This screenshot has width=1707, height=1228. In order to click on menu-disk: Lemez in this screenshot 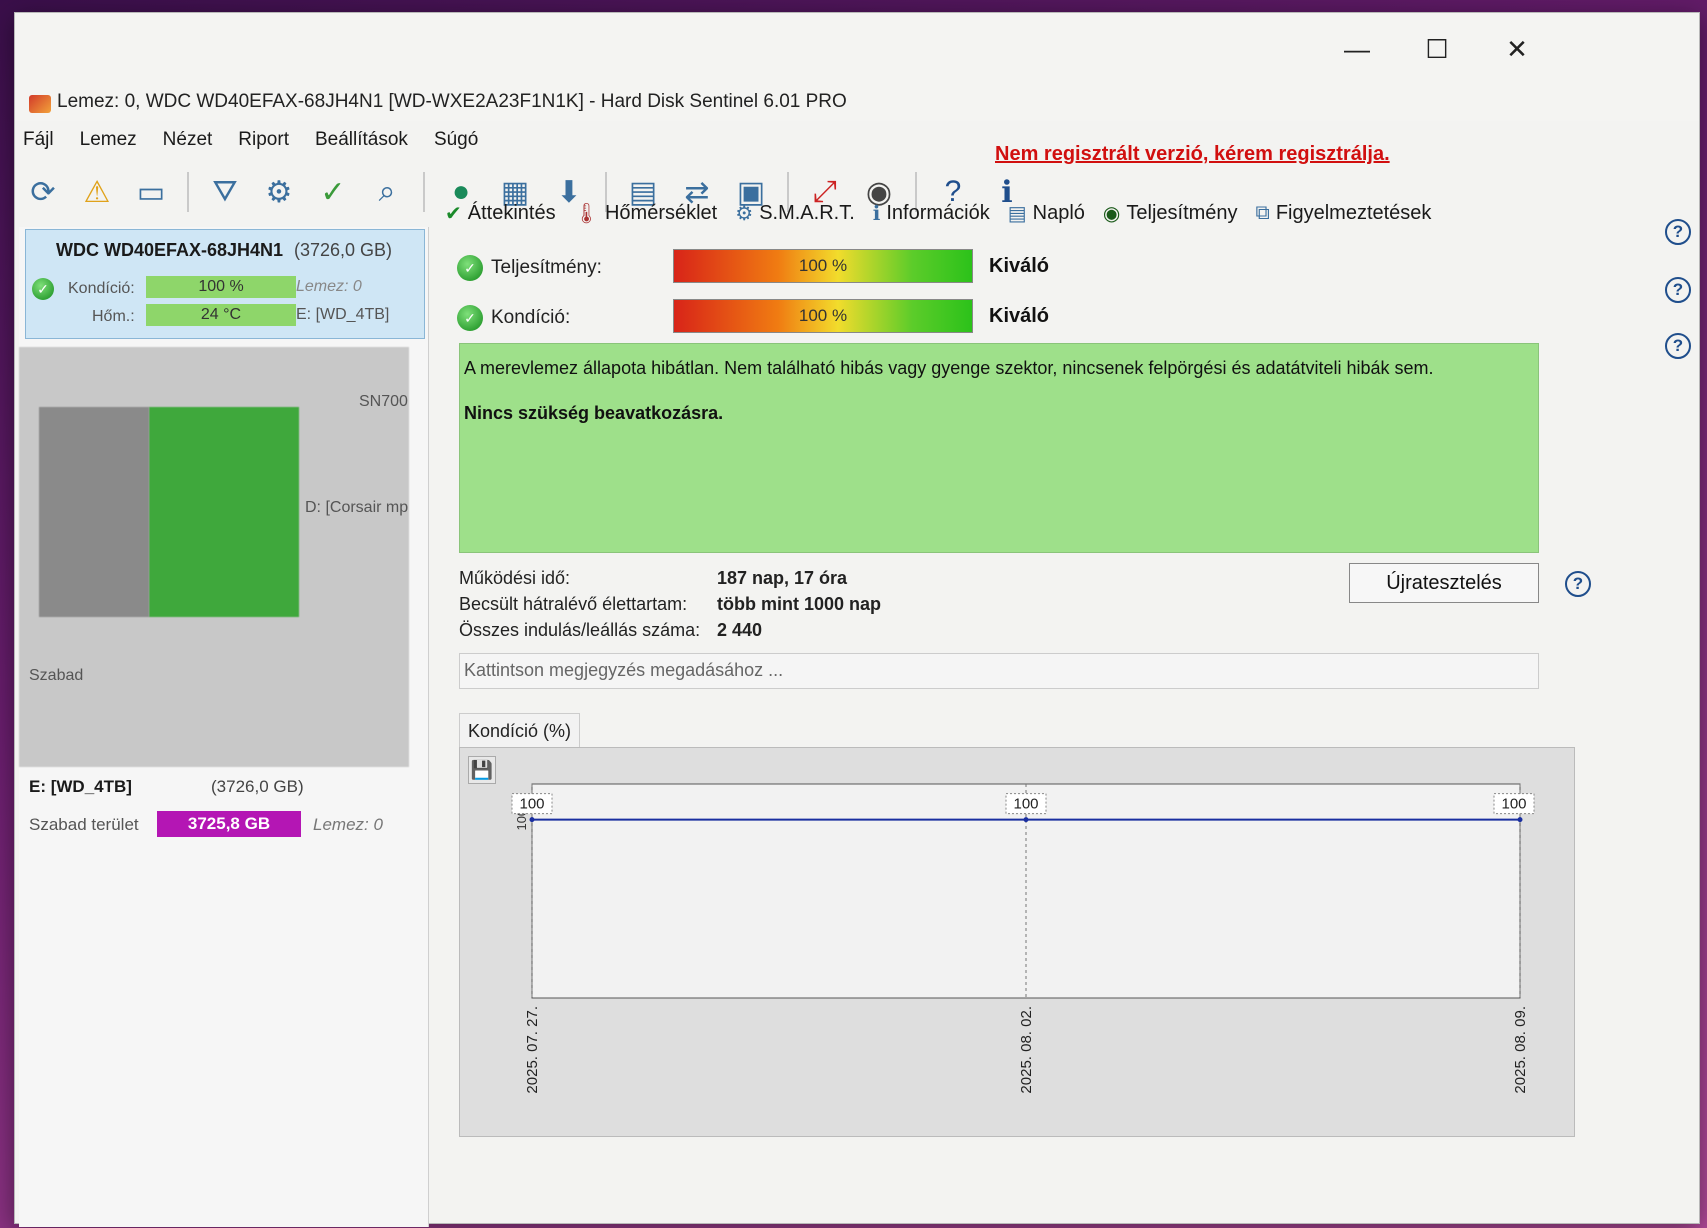, I will do `click(108, 145)`.